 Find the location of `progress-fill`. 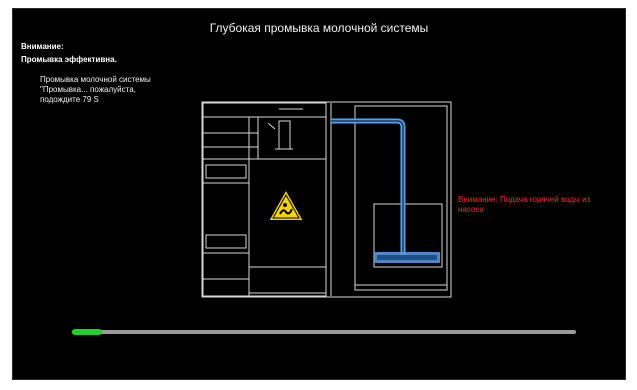

progress-fill is located at coordinates (87, 332).